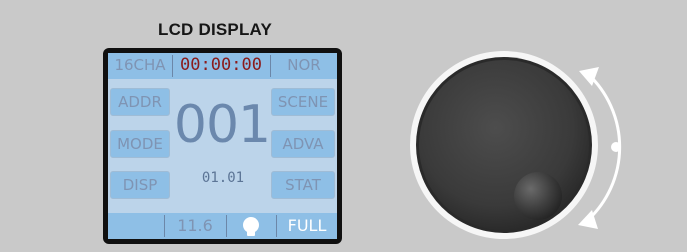  Describe the element at coordinates (140, 65) in the screenshot. I see `channel-count: 16CHA` at that location.